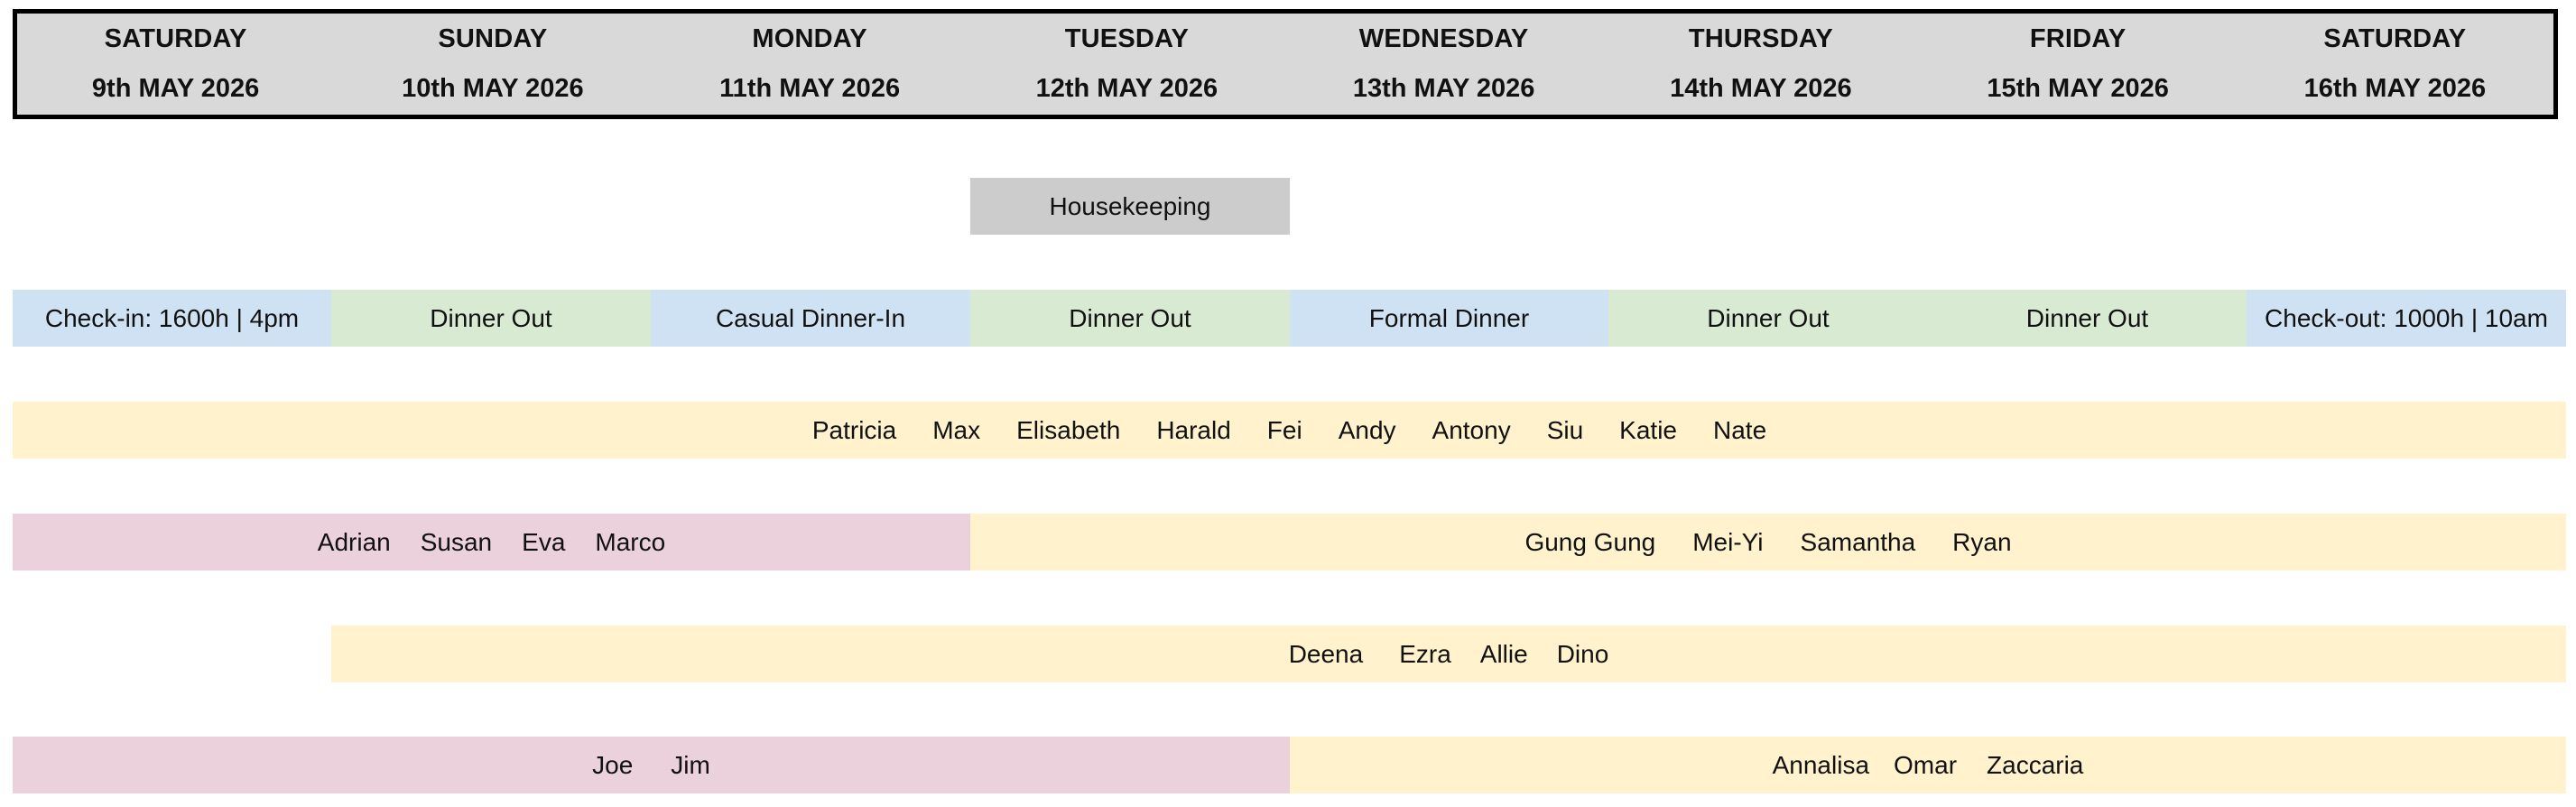 This screenshot has height=807, width=2576. I want to click on guest-group-bar: Annalisa Omar Zaccaria, so click(1928, 765).